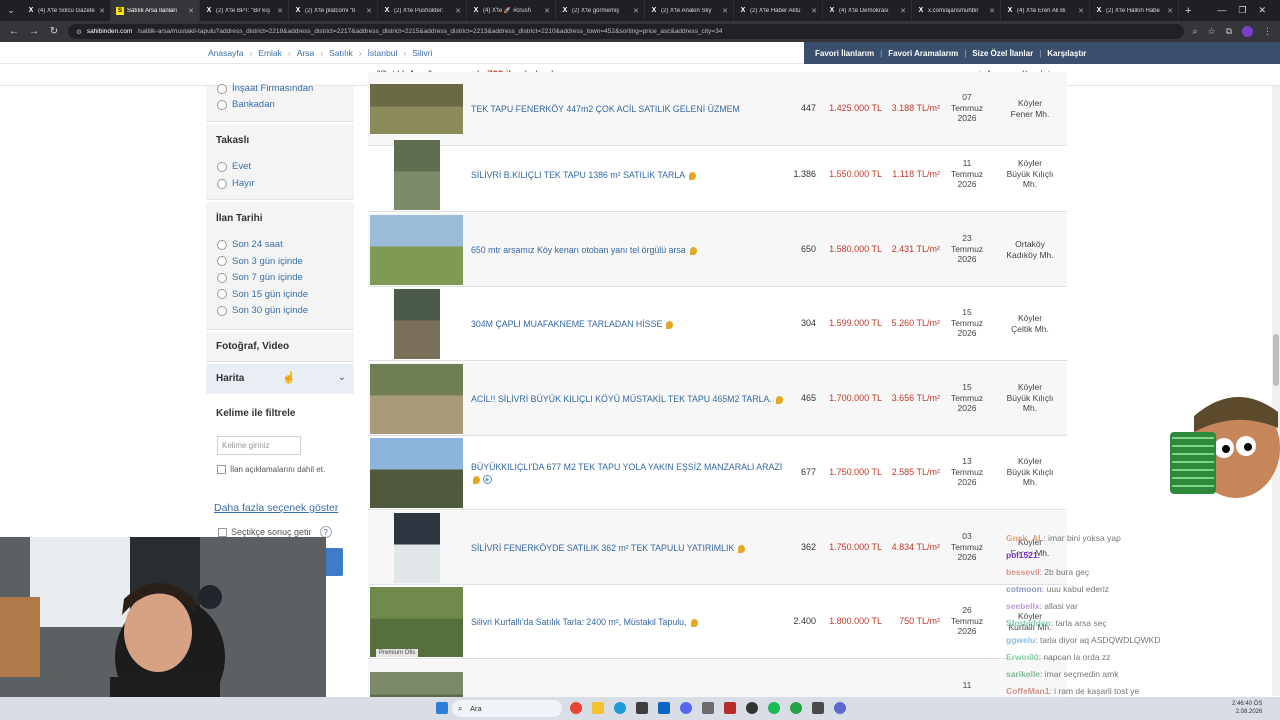  What do you see at coordinates (1276, 360) in the screenshot?
I see `scrollbar-thumb` at bounding box center [1276, 360].